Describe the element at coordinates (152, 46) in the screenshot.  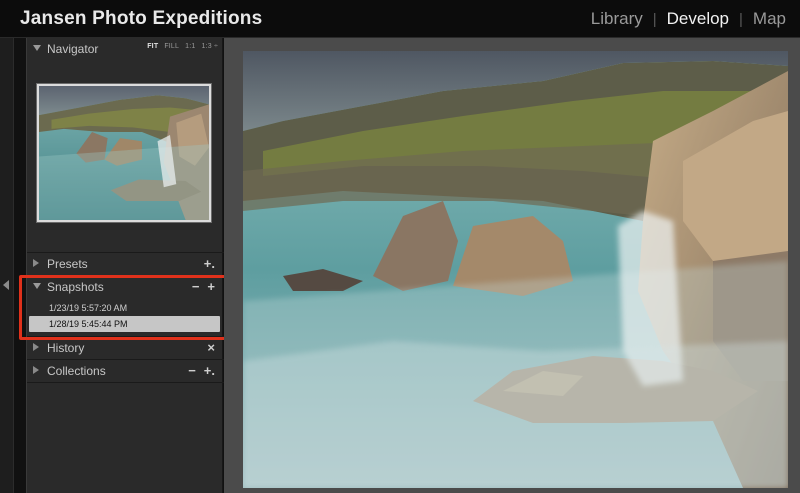
I see `zoom-fit: FIT` at that location.